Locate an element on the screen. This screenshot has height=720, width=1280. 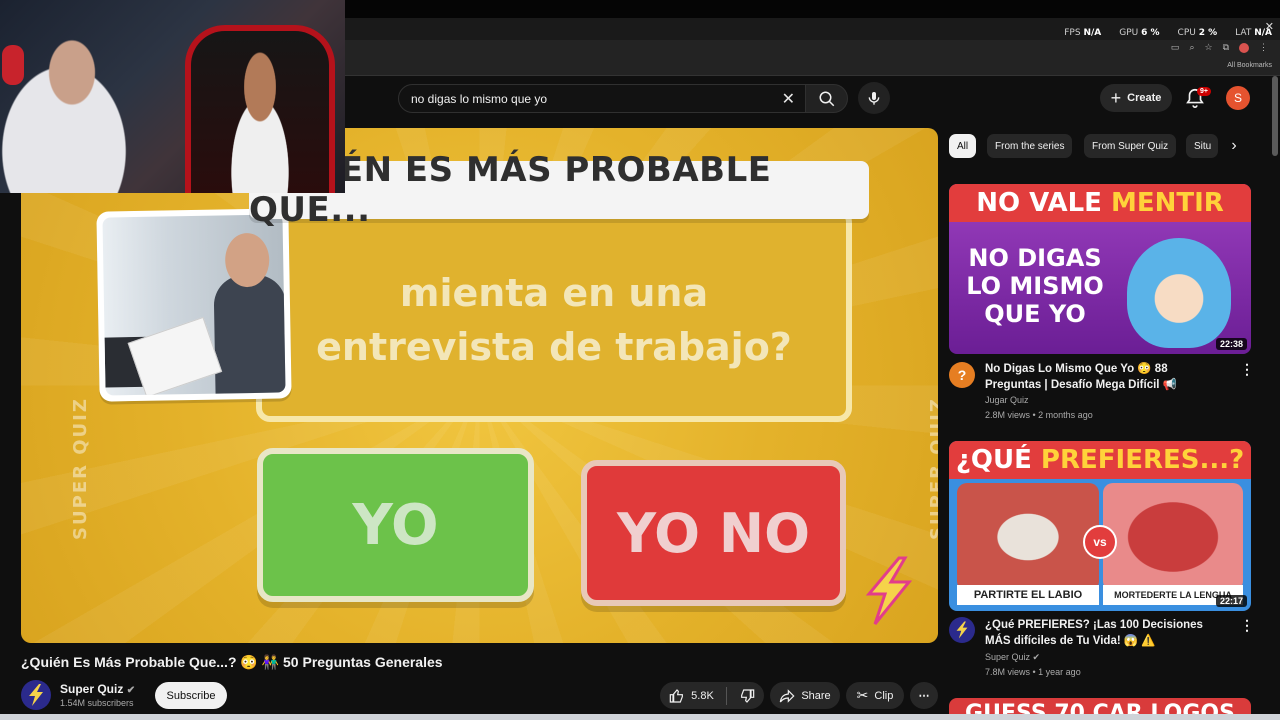
page-scrollbar is located at coordinates (1275, 116).